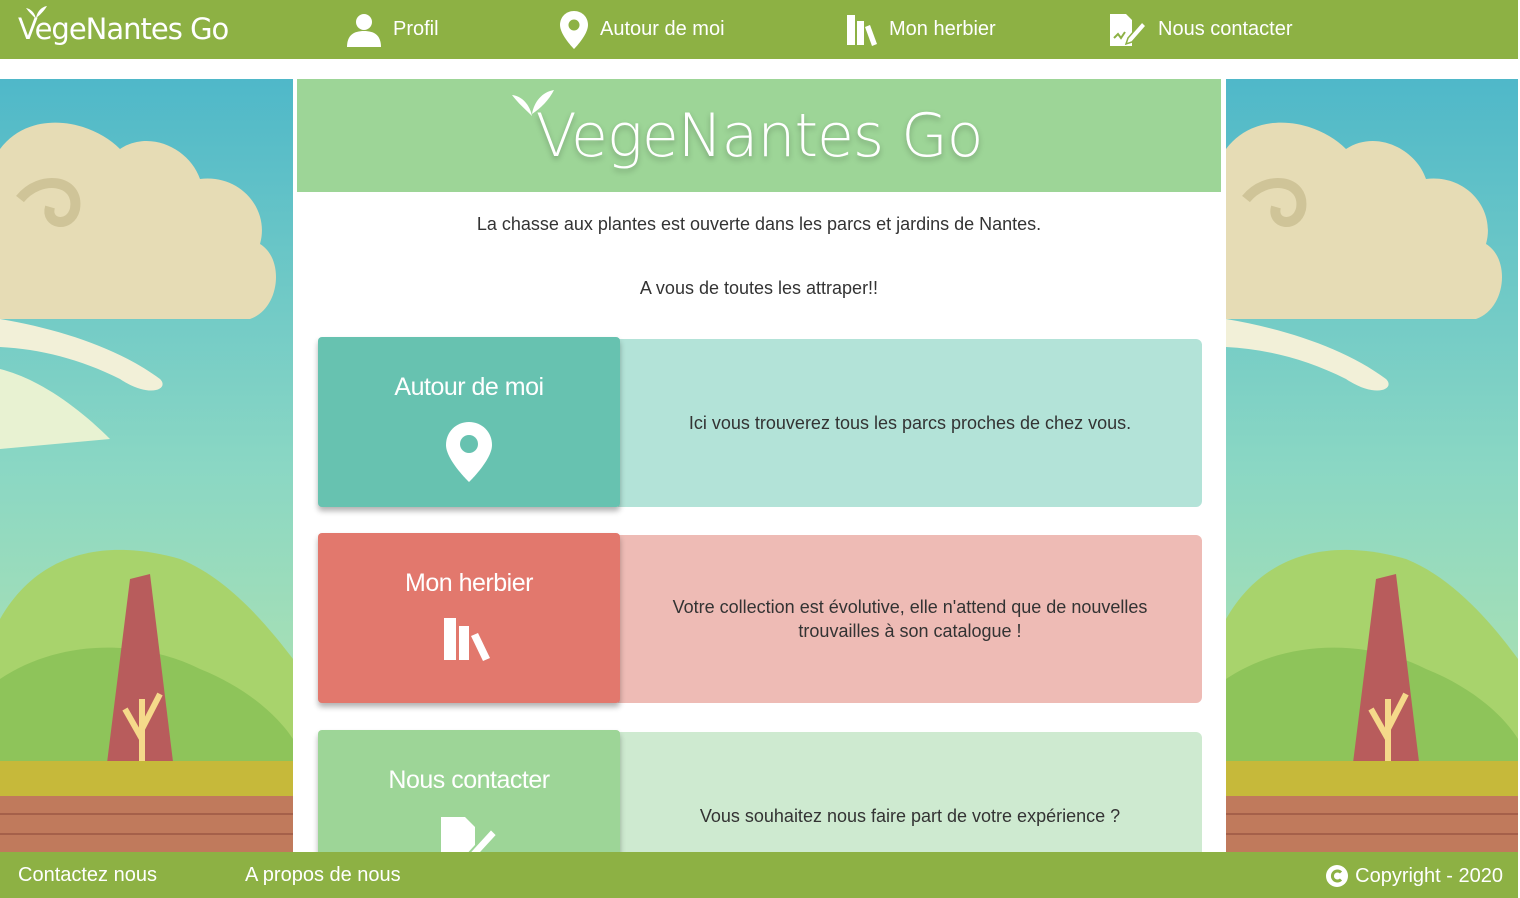 The image size is (1520, 898). Describe the element at coordinates (1225, 29) in the screenshot. I see `nav-item-label: Nous contacter` at that location.